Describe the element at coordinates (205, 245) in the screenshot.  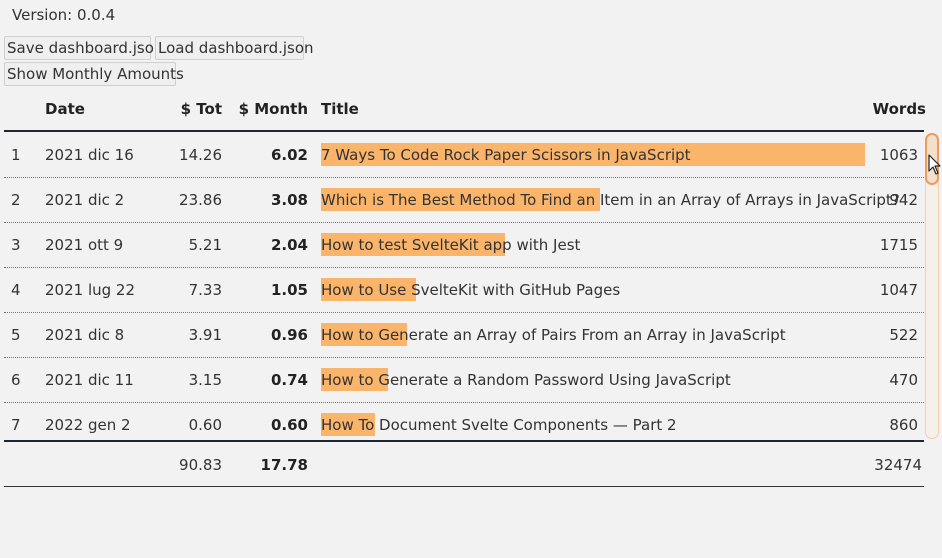
I see `row-total: 5.21` at that location.